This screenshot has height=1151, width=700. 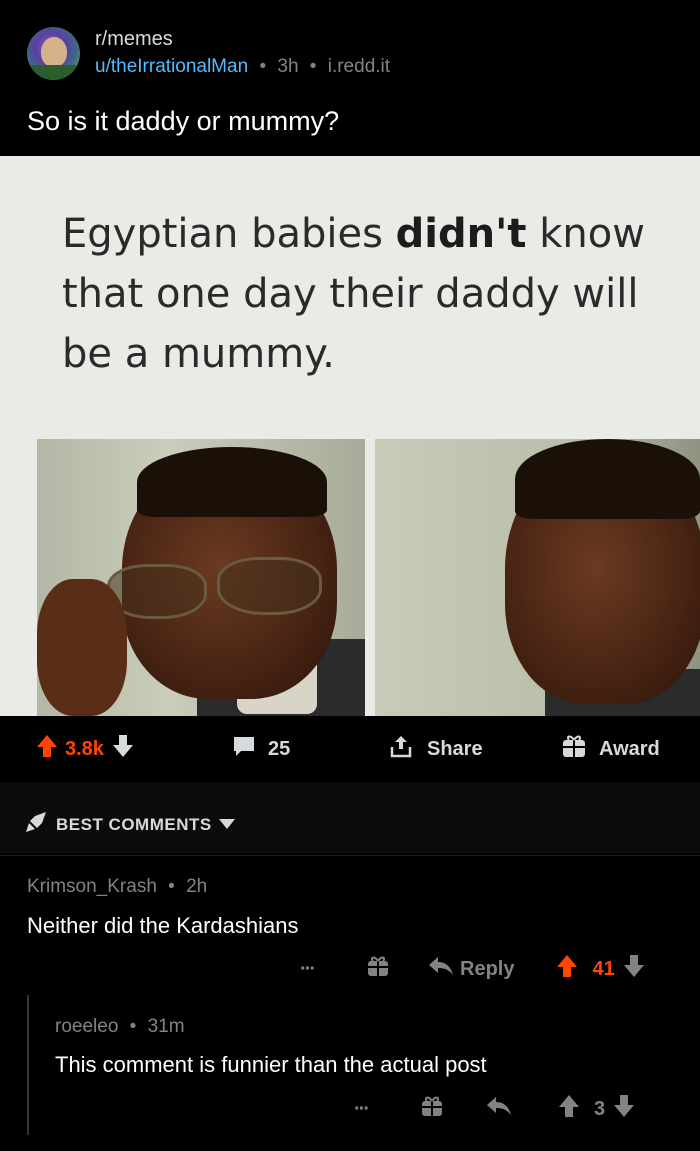 I want to click on reply-label: Reply, so click(x=487, y=968).